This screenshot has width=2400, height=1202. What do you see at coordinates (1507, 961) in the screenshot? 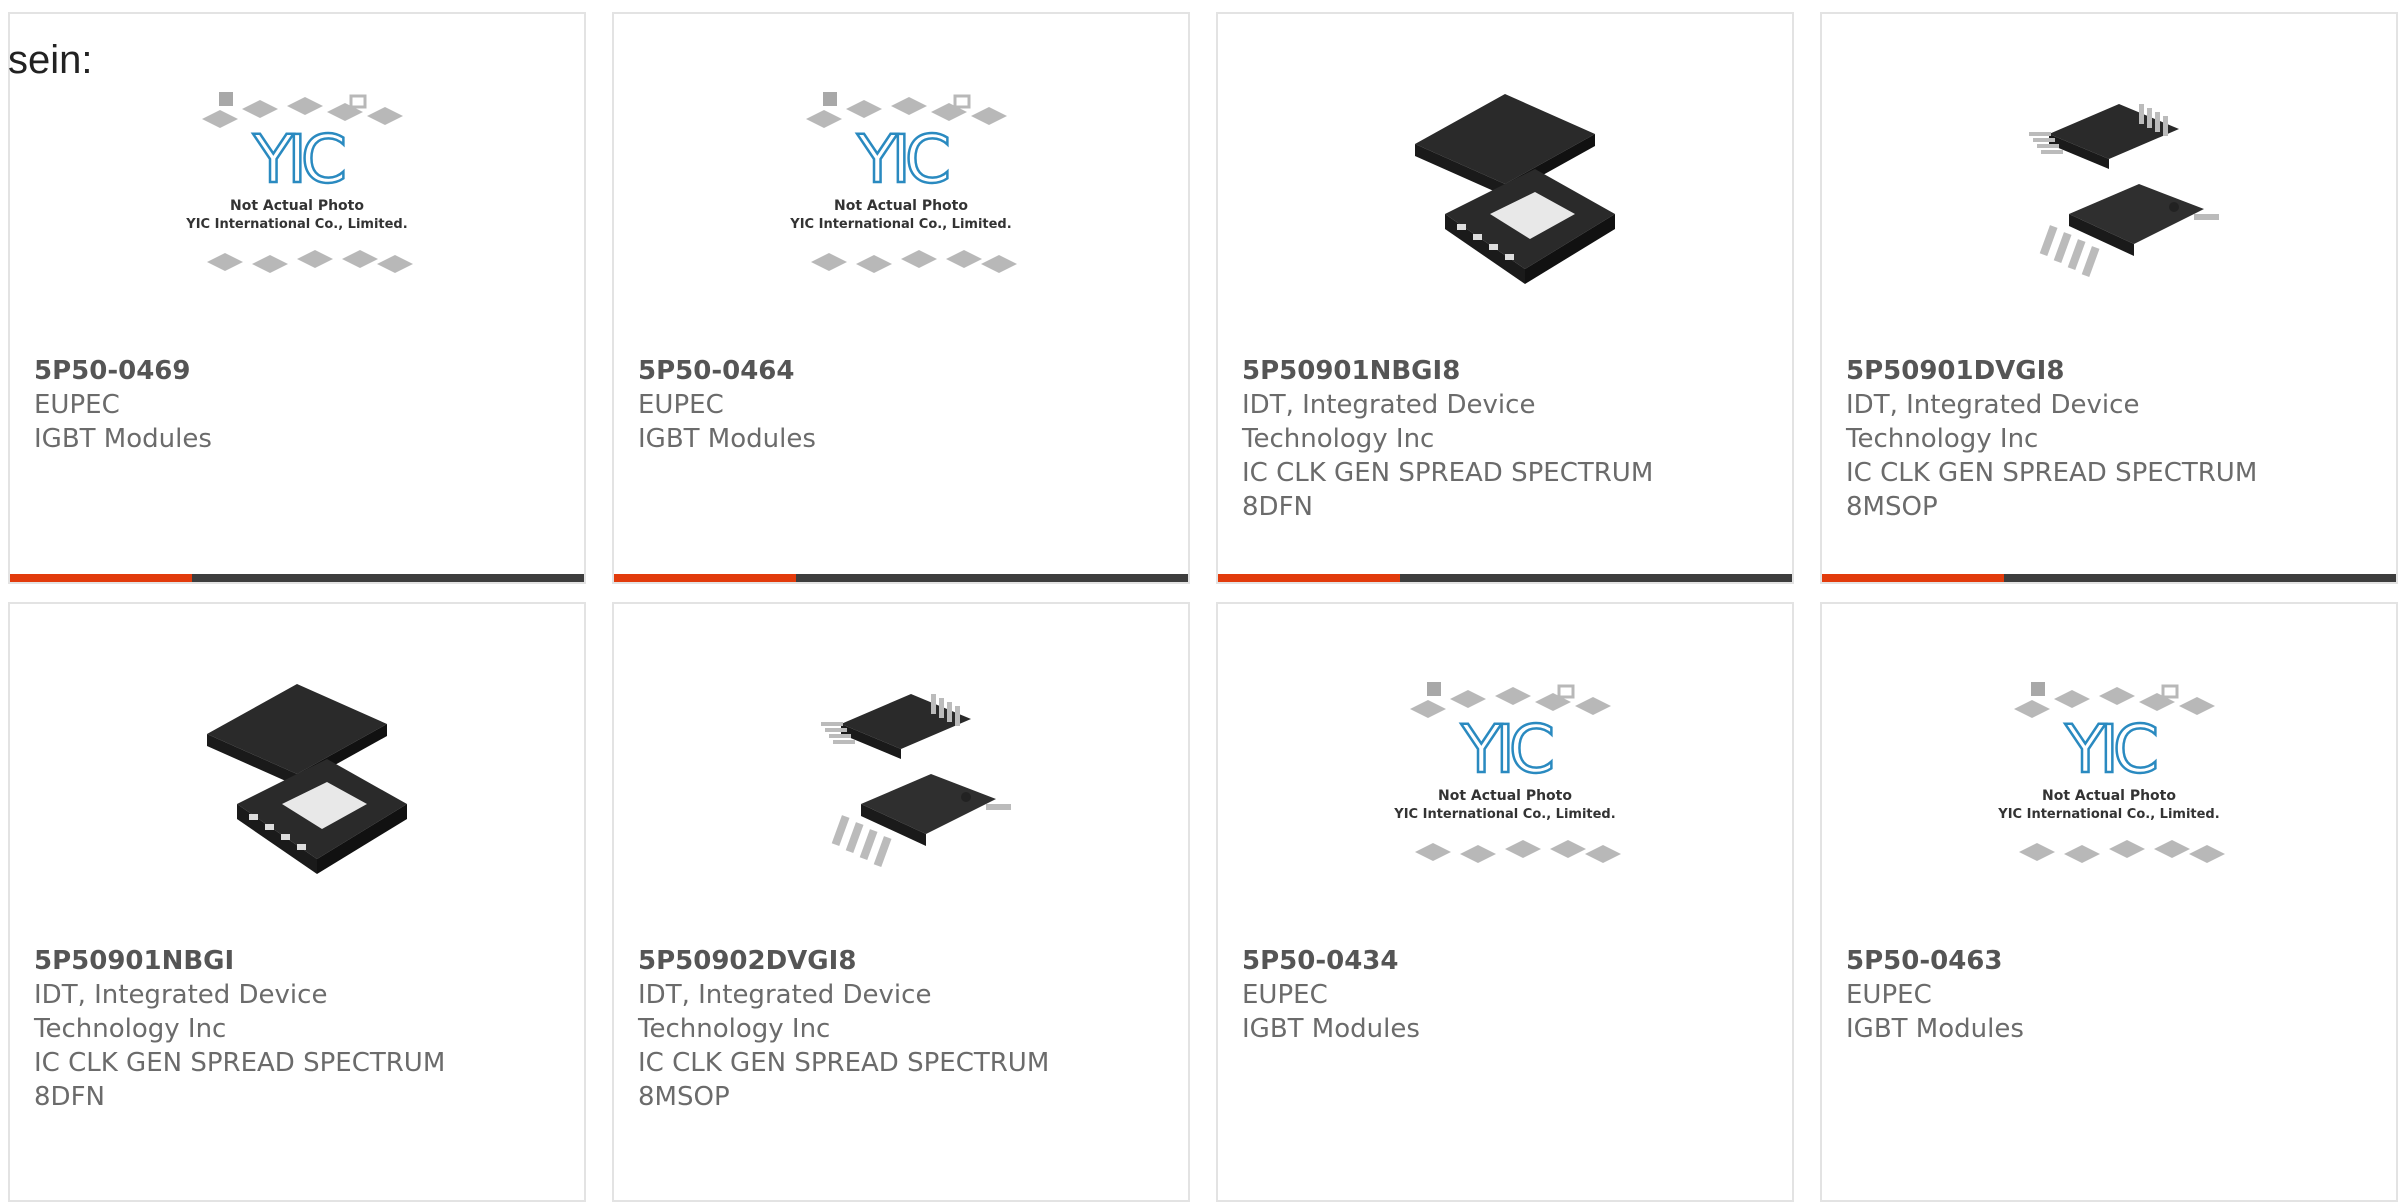
I see `part-number-link: 5P50-0434` at bounding box center [1507, 961].